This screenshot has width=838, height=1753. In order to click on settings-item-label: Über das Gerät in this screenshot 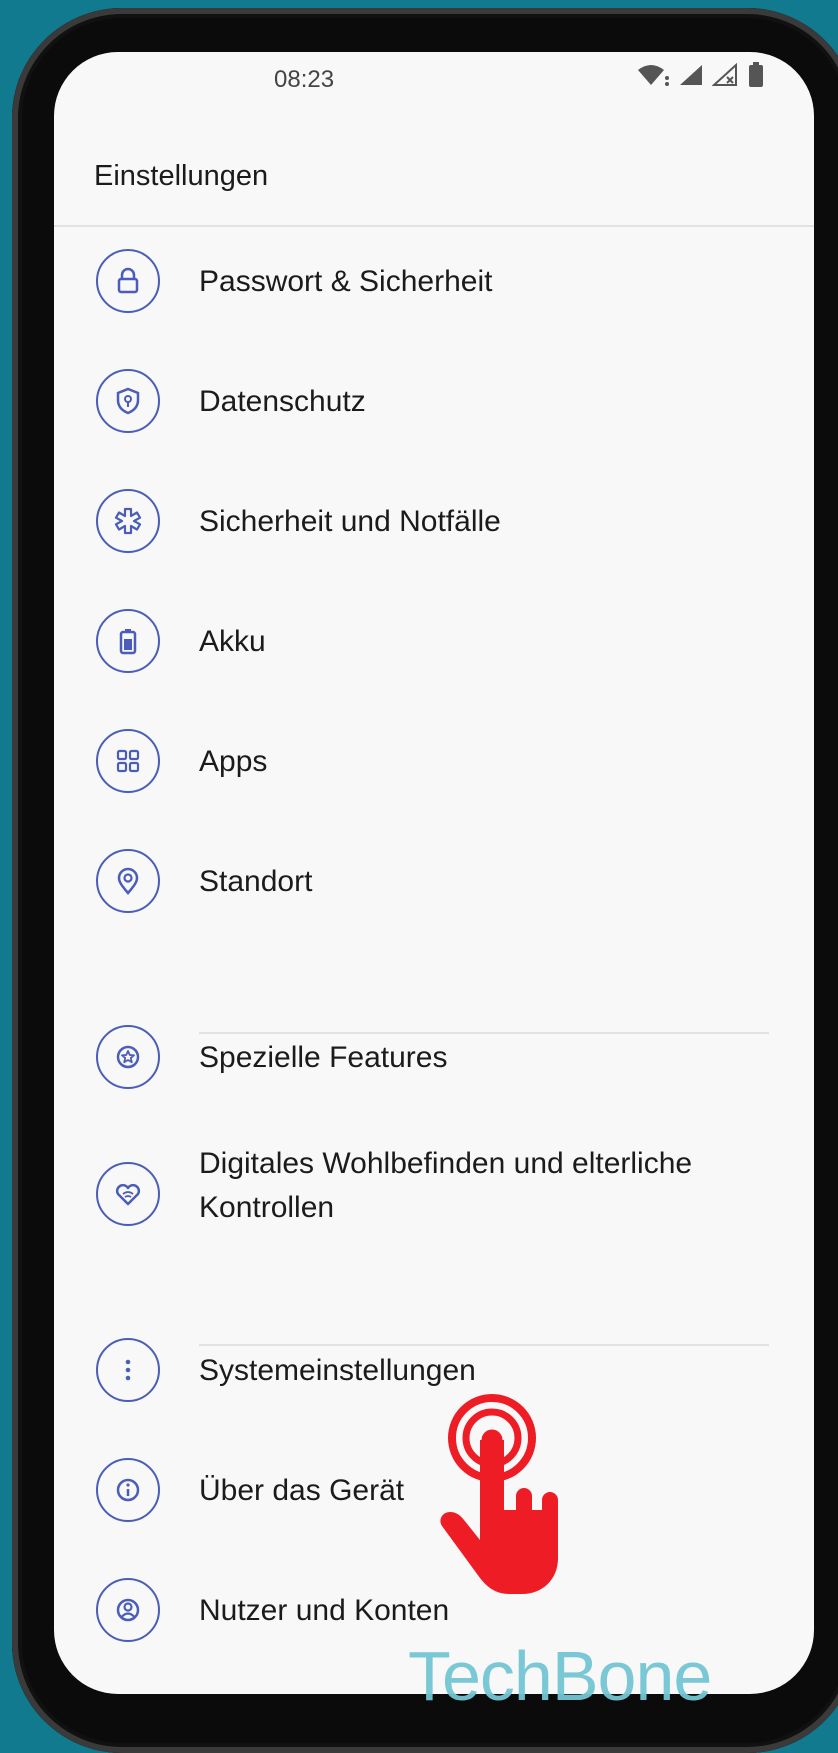, I will do `click(302, 1490)`.